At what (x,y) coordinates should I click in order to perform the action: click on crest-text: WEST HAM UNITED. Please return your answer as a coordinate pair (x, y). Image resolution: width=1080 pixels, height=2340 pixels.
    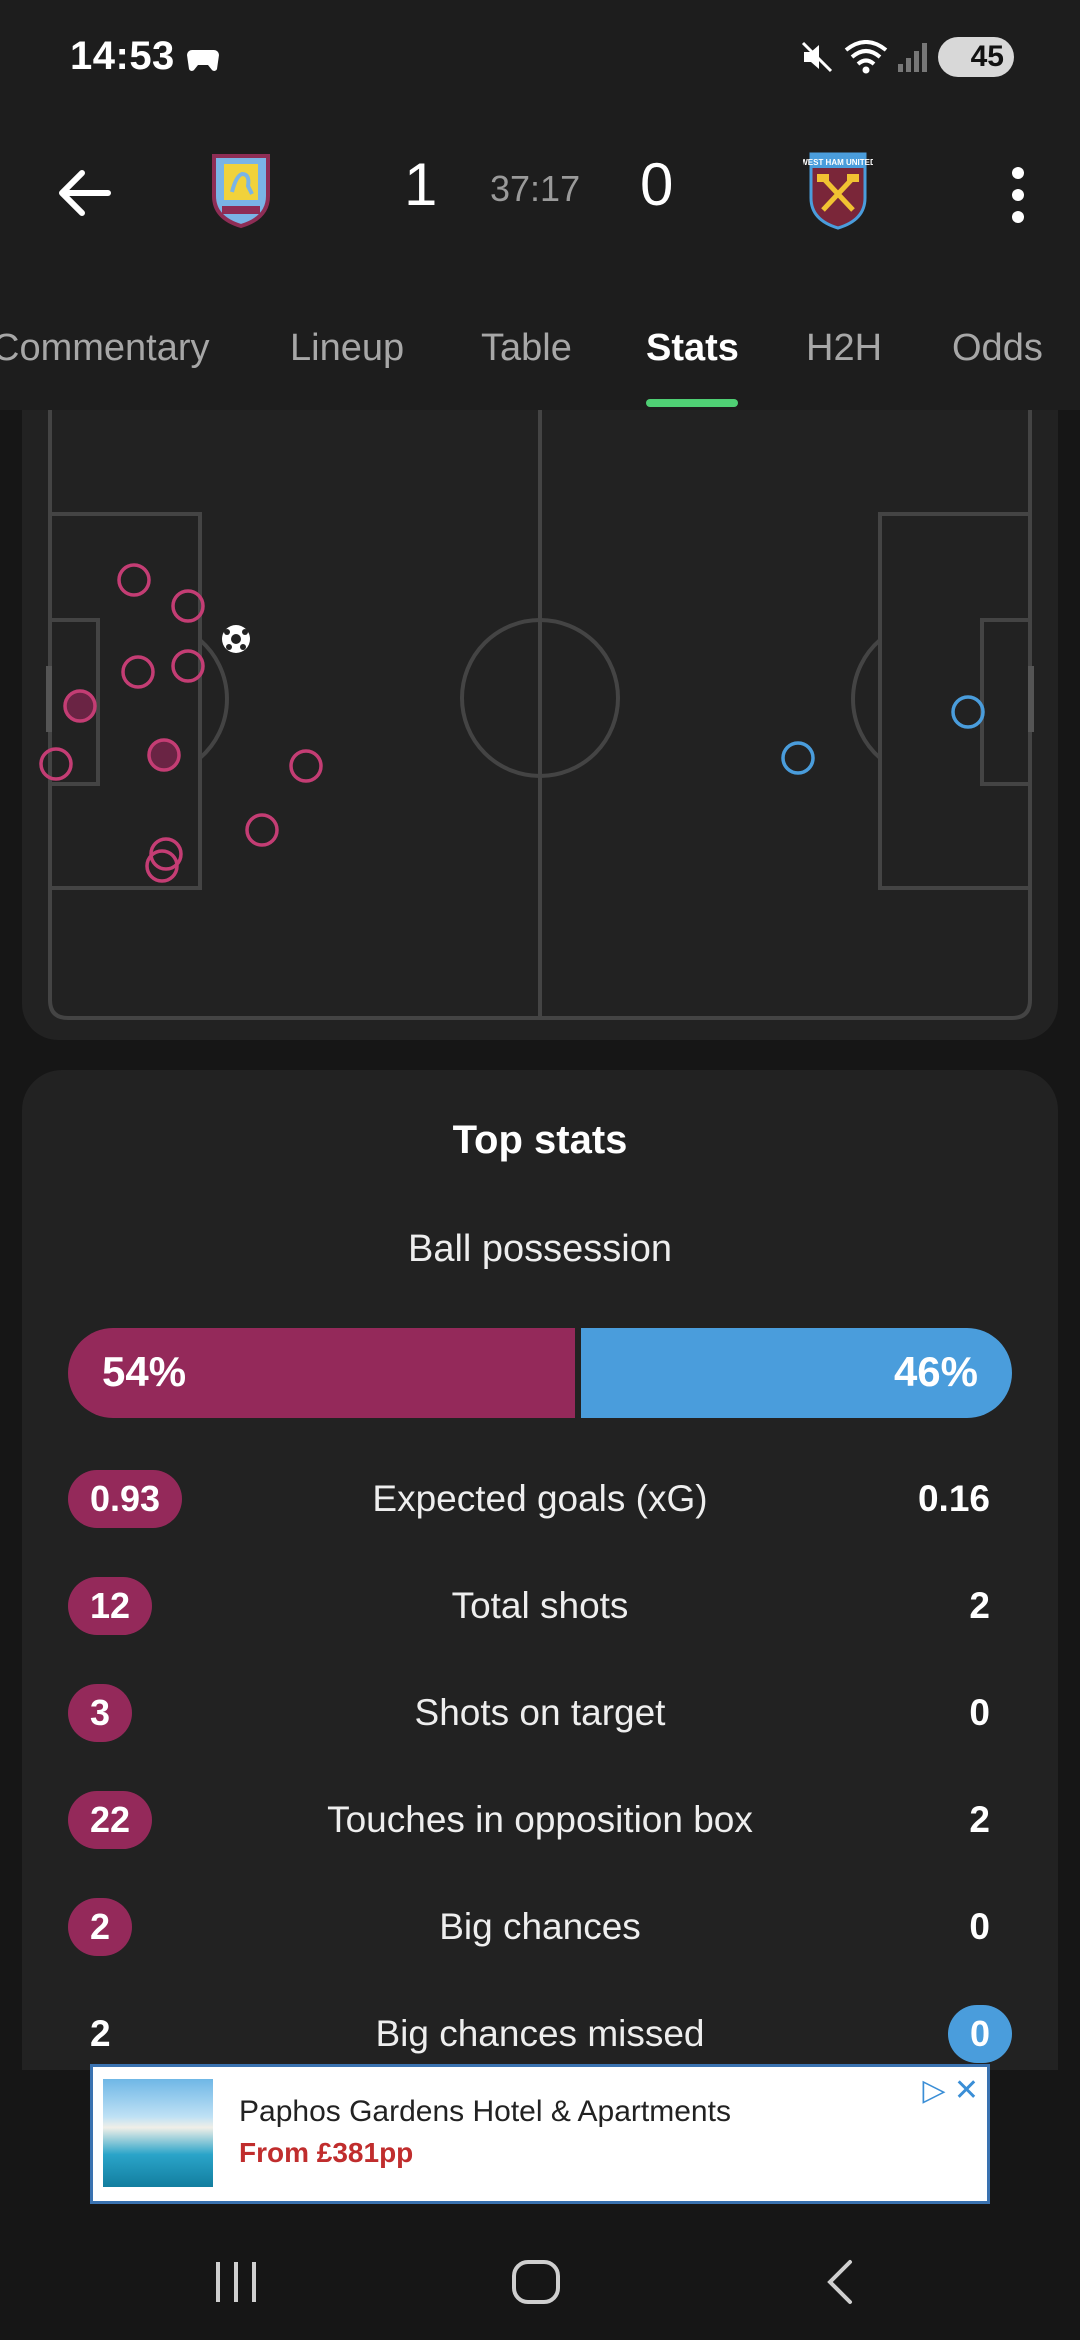
    Looking at the image, I should click on (838, 162).